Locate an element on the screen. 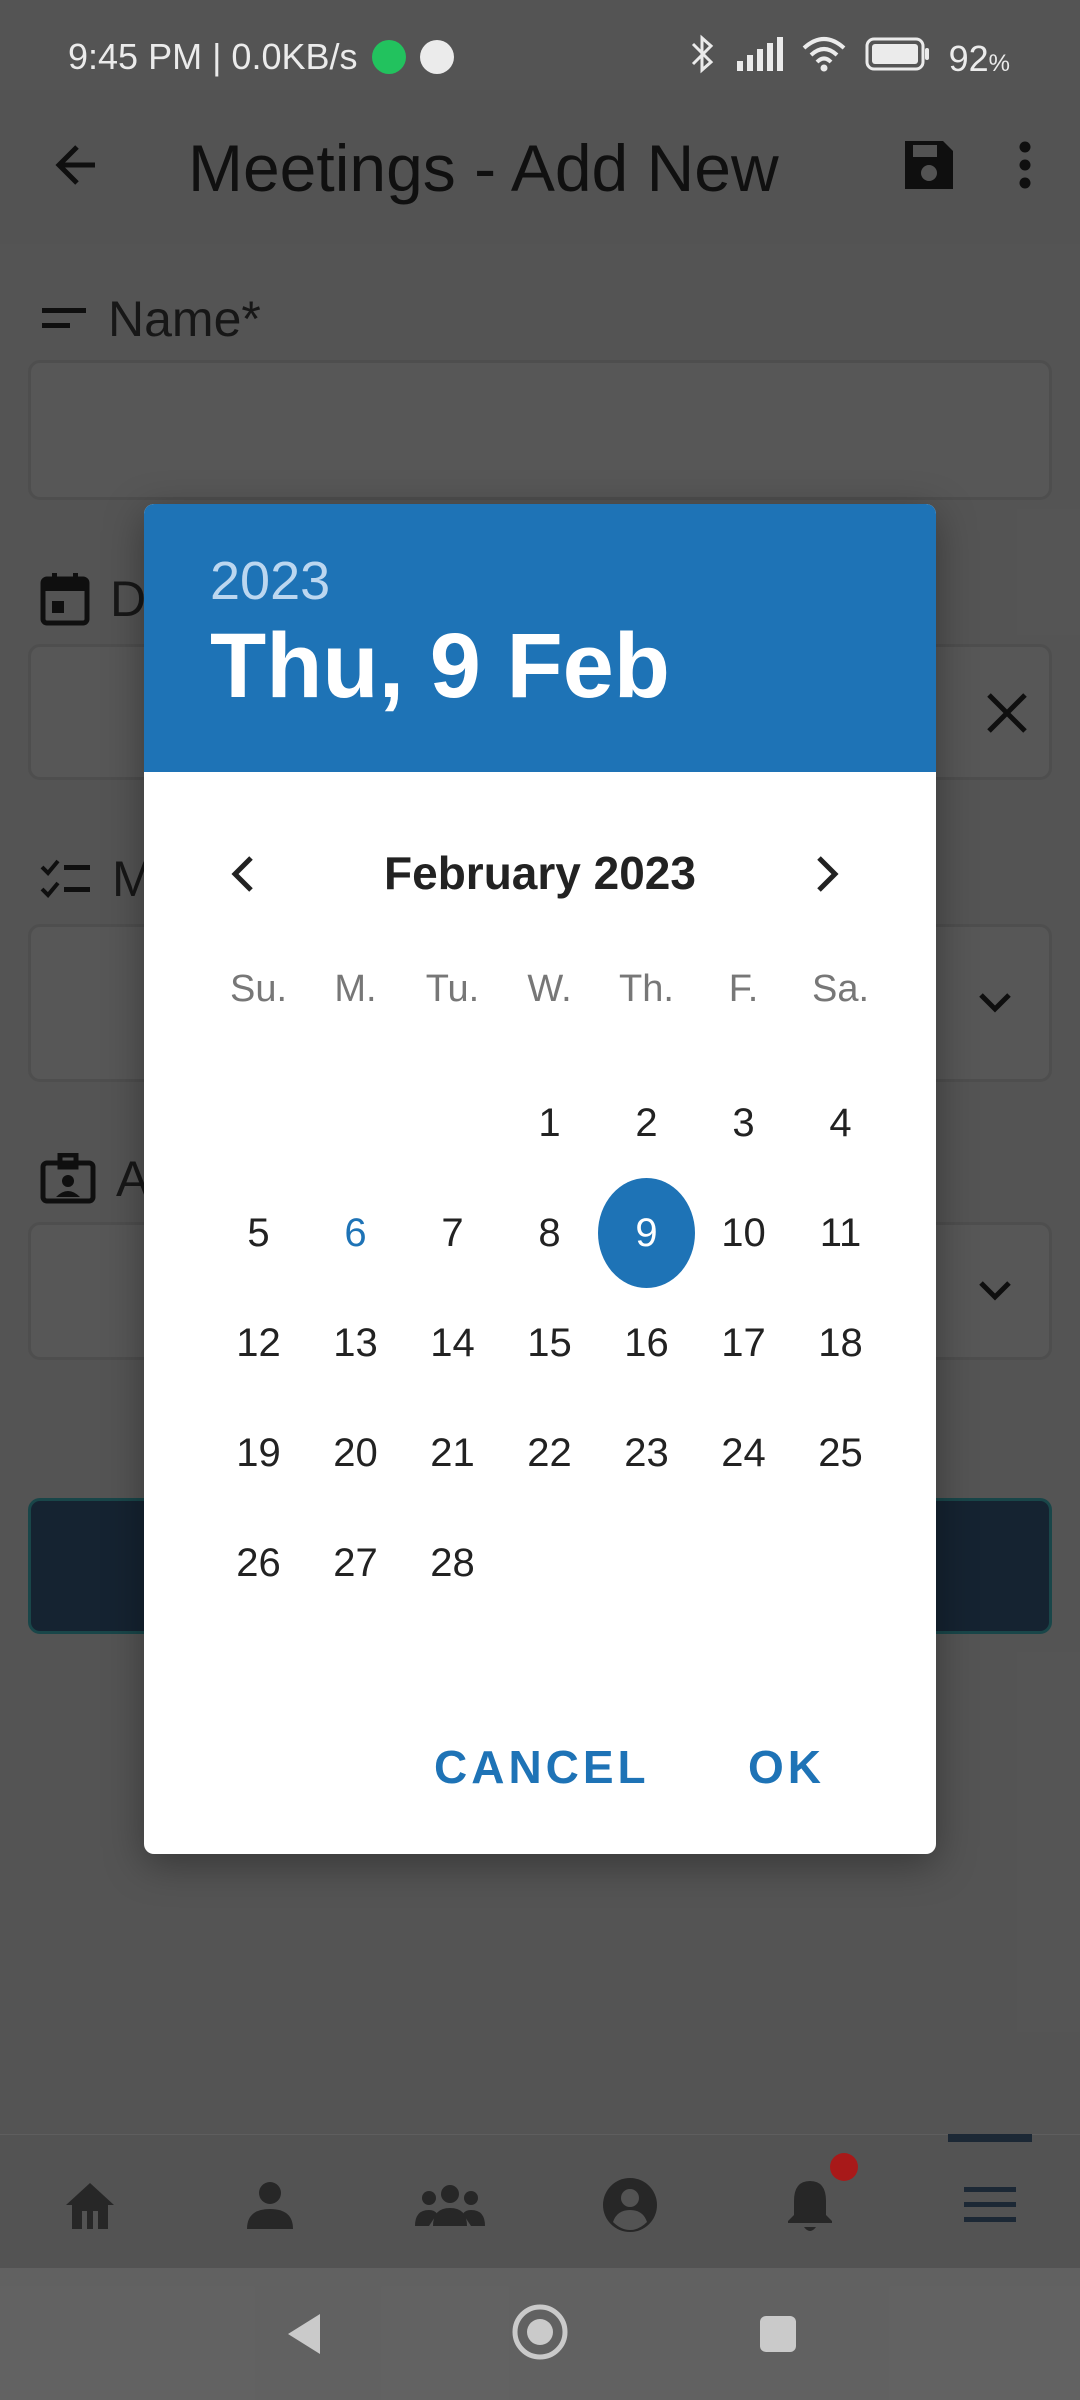  calendar-day: 13 is located at coordinates (355, 1343).